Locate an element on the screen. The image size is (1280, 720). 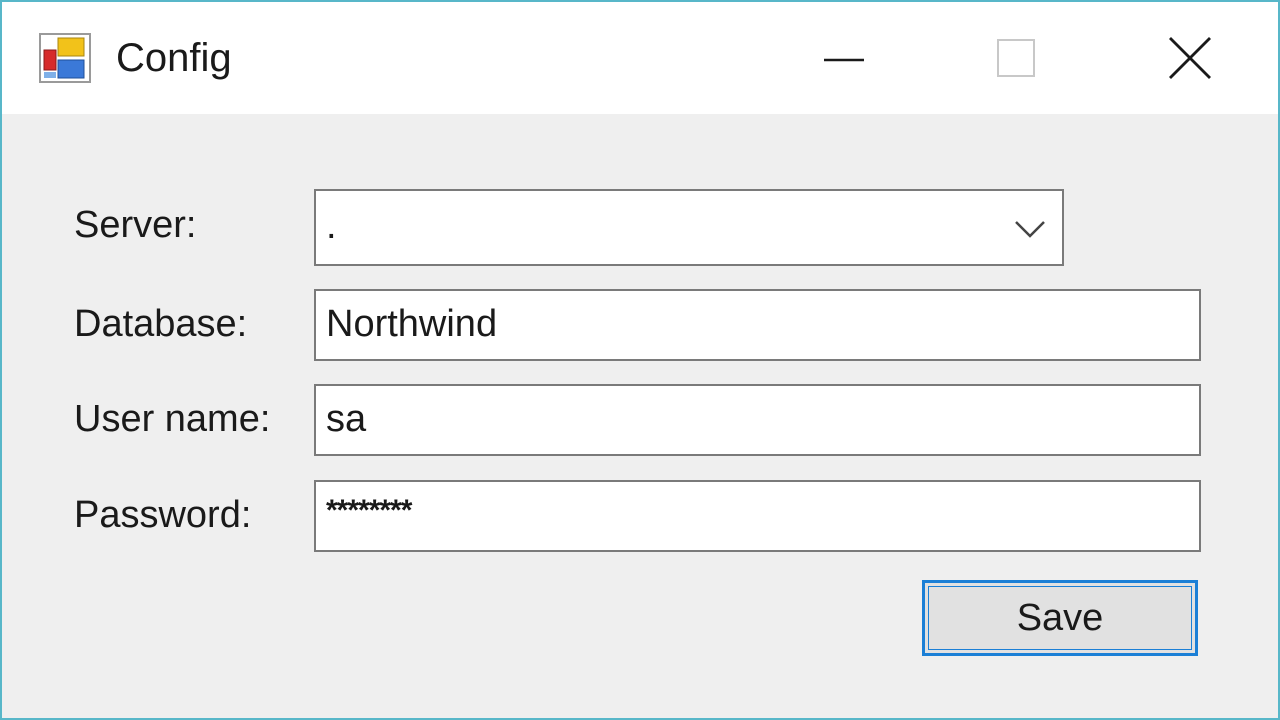
winforms-app-icon is located at coordinates (65, 58).